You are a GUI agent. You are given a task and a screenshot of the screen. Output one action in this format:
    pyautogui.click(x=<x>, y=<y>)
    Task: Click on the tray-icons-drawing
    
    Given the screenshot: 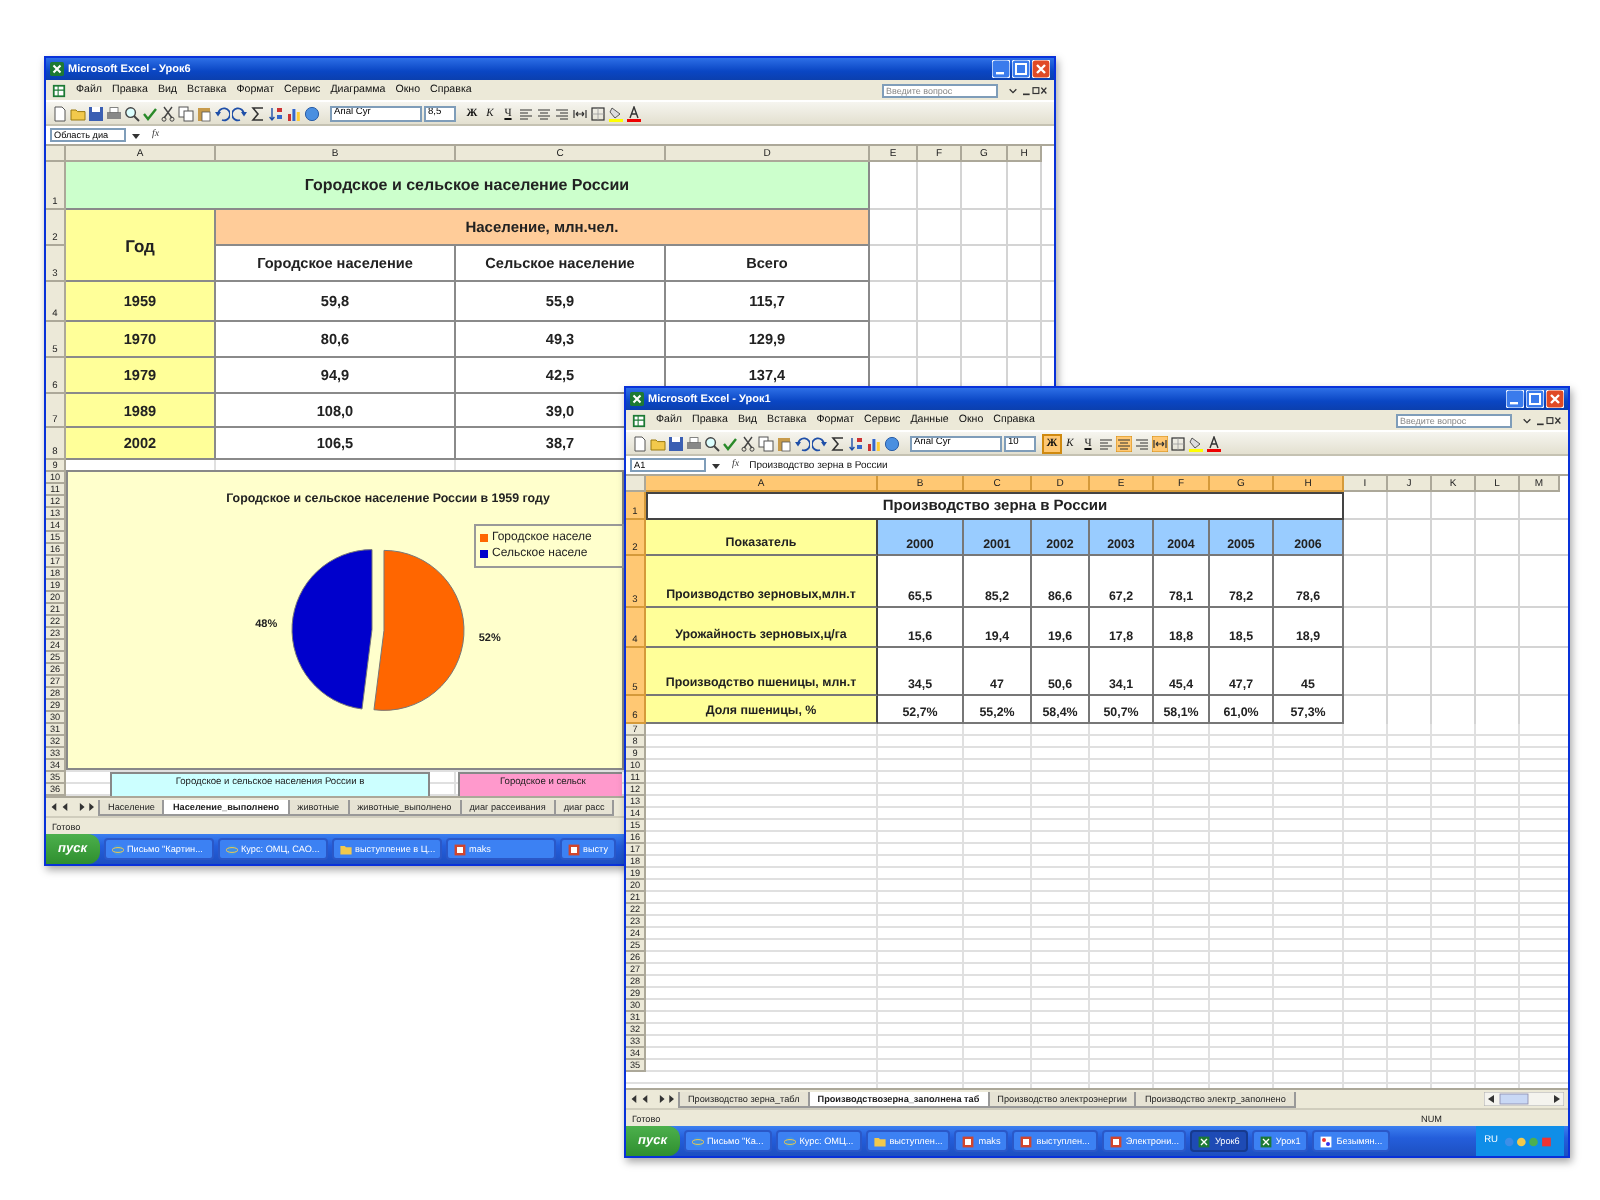 What is the action you would take?
    pyautogui.click(x=1530, y=1141)
    